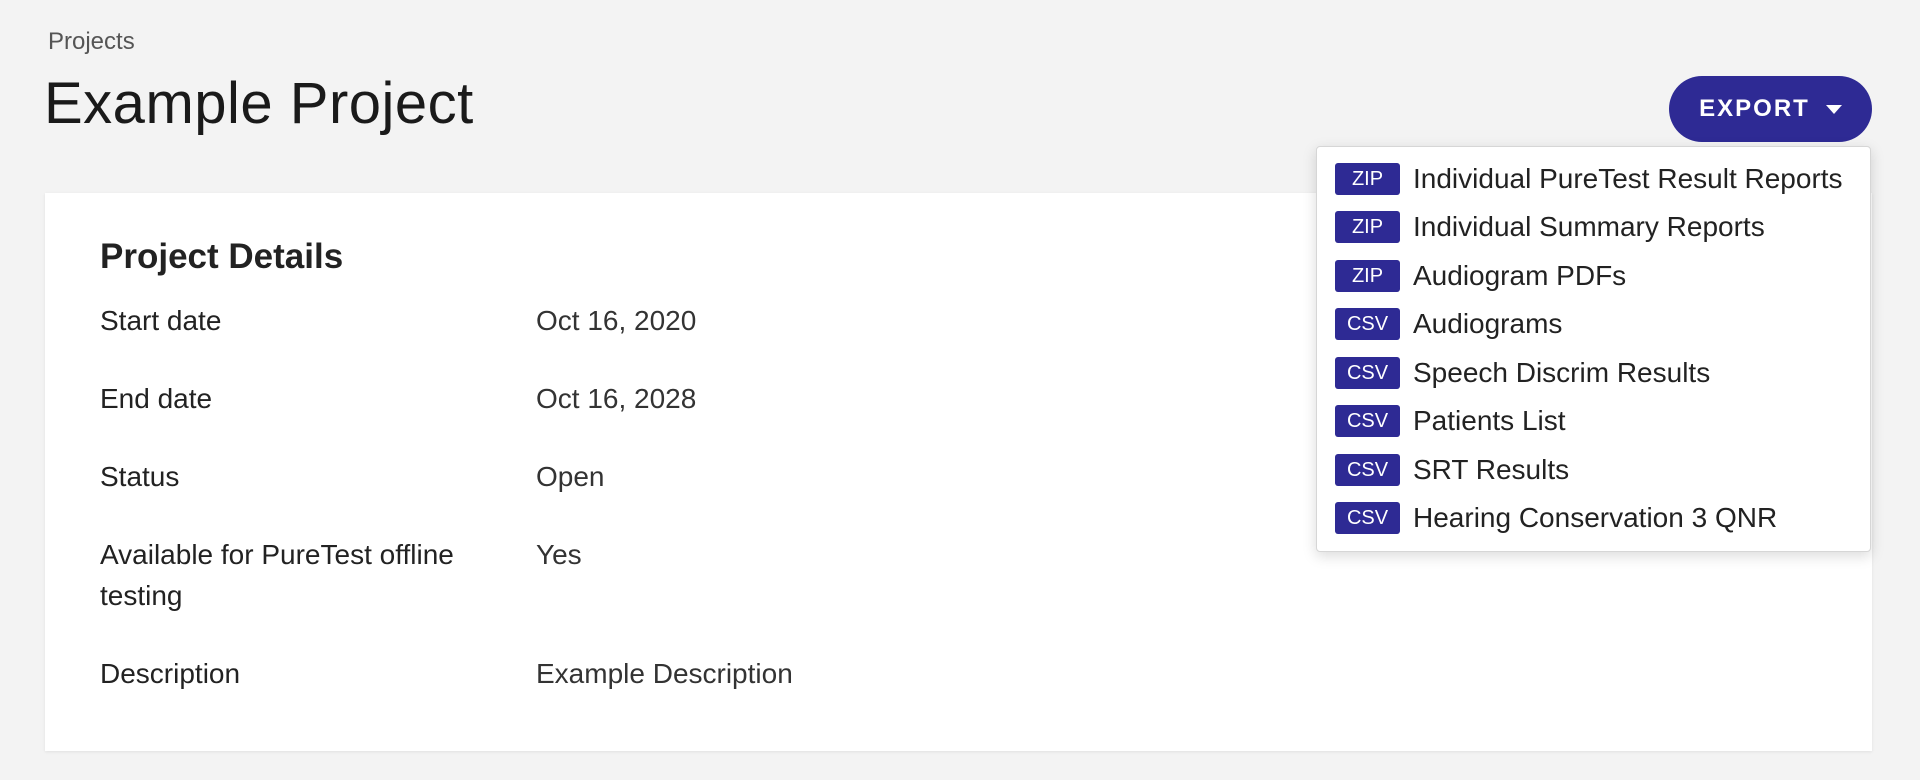  I want to click on export-button-label: EXPORT, so click(1754, 108).